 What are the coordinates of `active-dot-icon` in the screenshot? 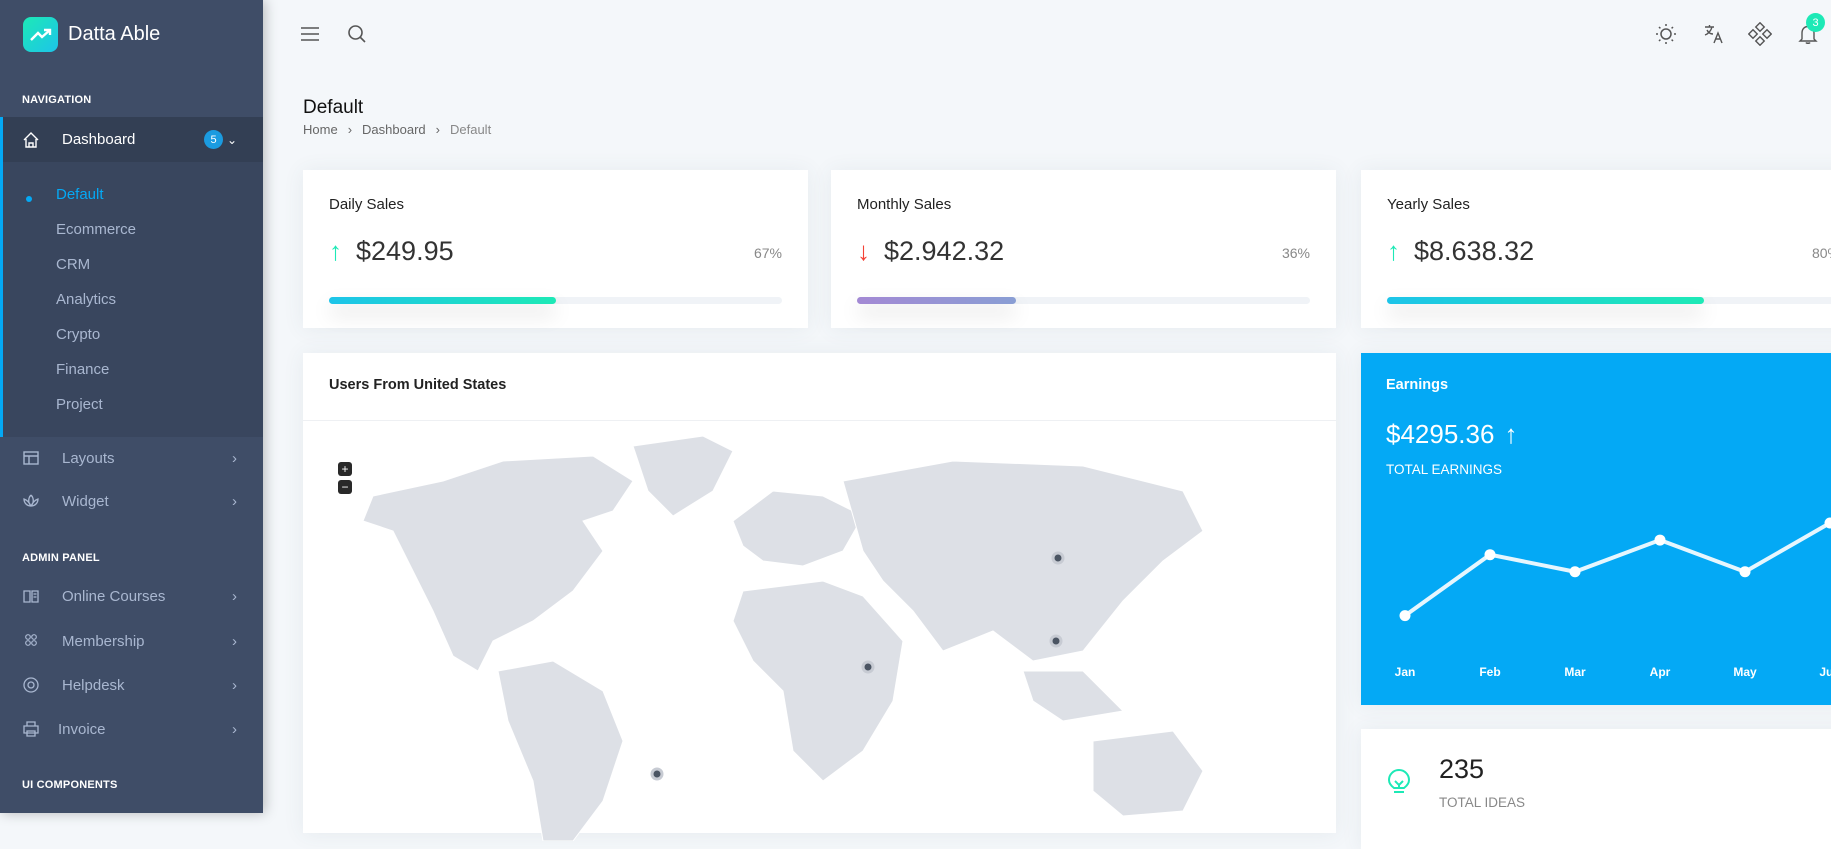 It's located at (29, 199).